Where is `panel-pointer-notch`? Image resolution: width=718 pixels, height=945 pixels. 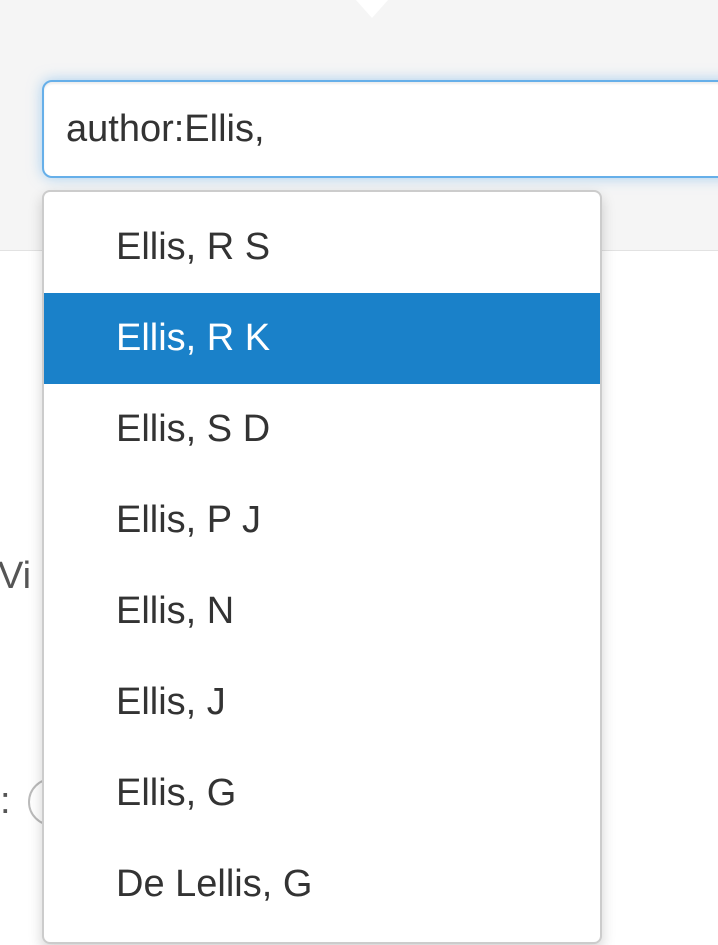 panel-pointer-notch is located at coordinates (372, 9).